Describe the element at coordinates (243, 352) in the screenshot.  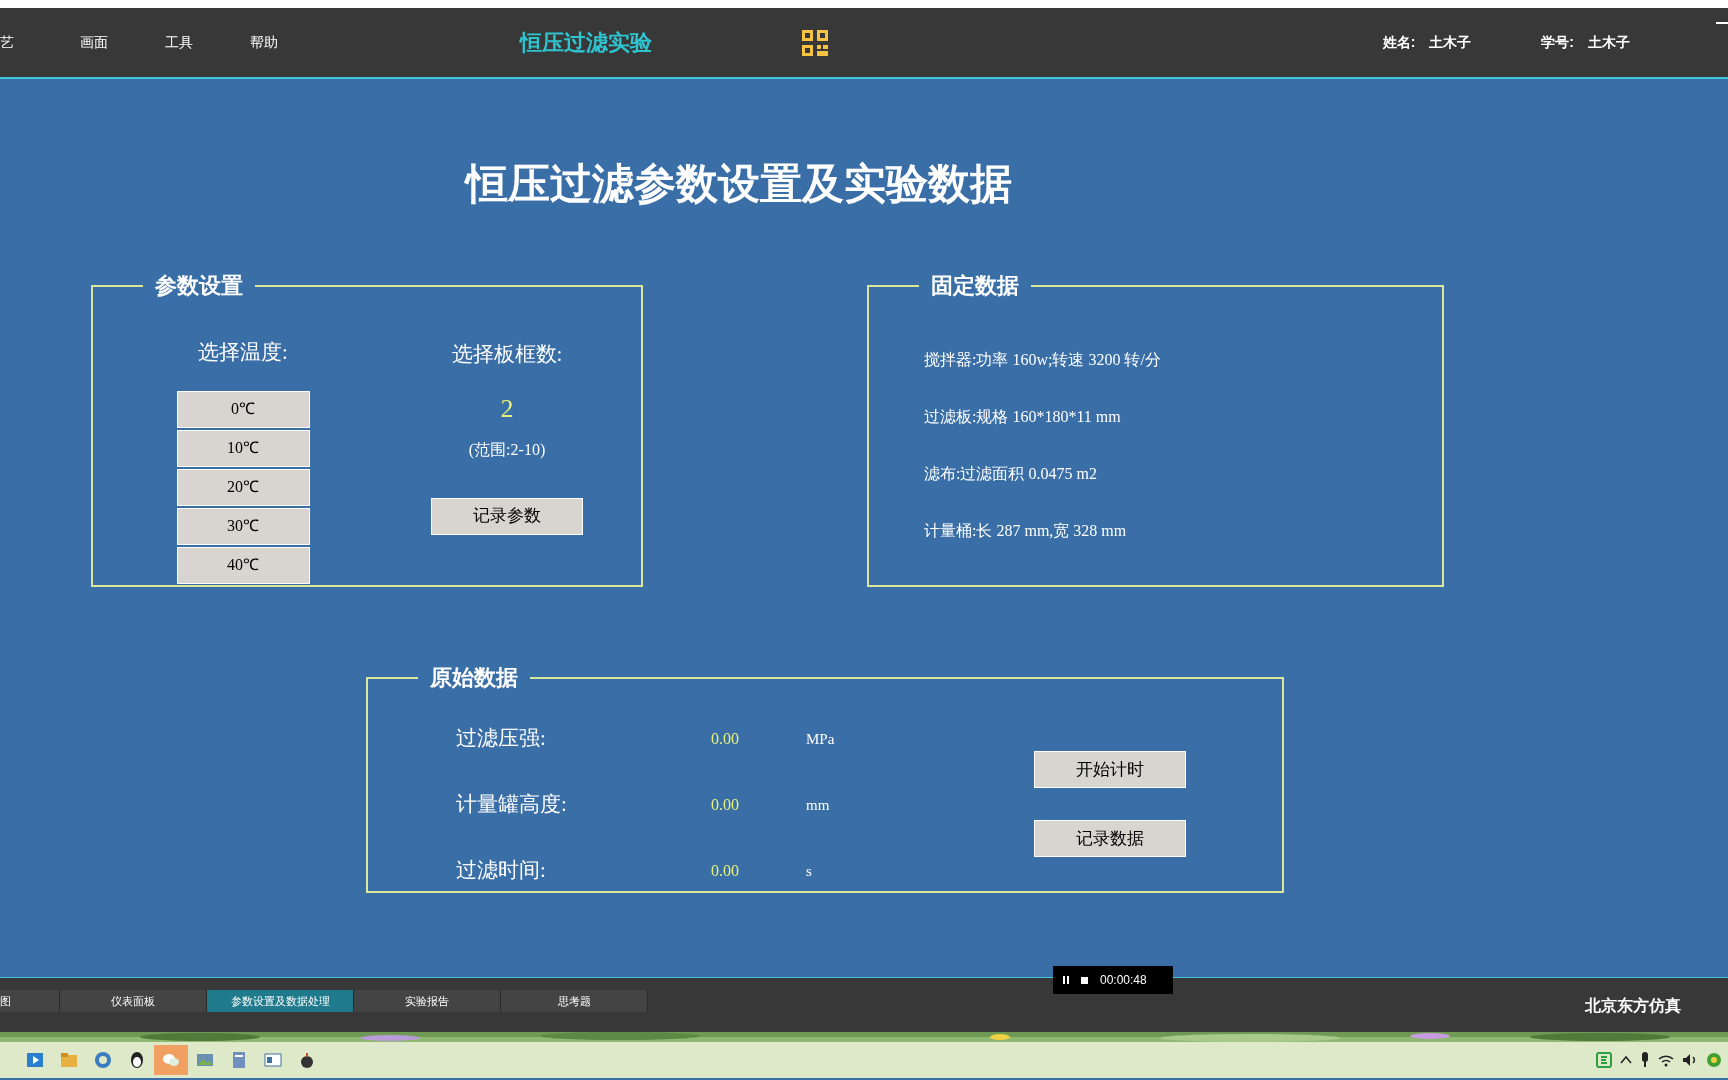
I see `temperature-label: 选择温度:` at that location.